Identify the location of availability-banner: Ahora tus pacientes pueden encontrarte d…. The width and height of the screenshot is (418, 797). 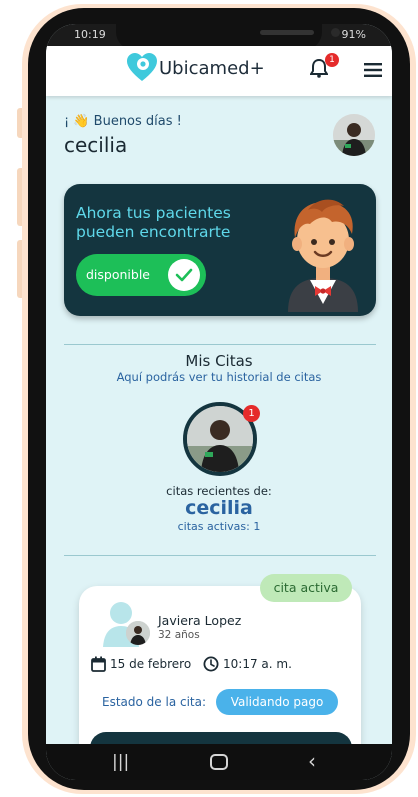
(220, 250).